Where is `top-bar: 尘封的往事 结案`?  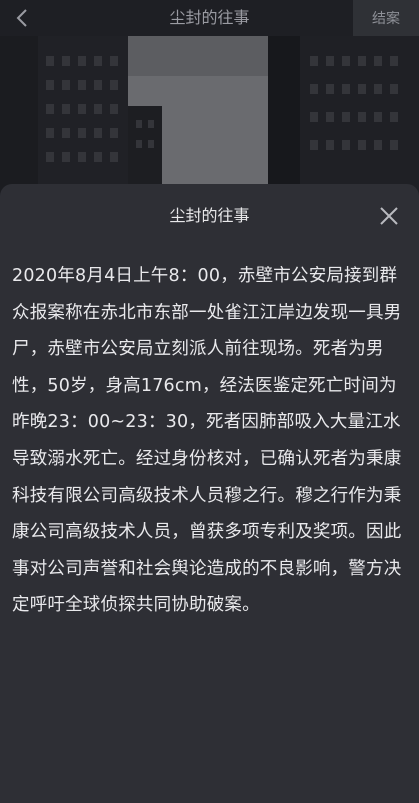 top-bar: 尘封的往事 结案 is located at coordinates (209, 18).